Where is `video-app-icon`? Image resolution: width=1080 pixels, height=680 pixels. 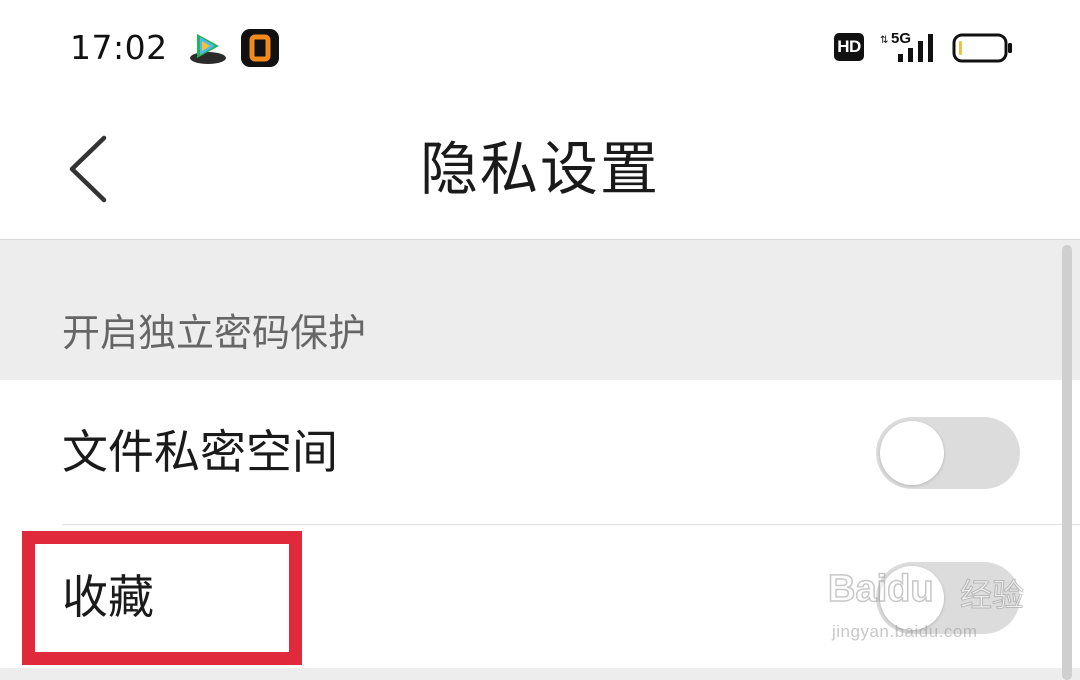 video-app-icon is located at coordinates (208, 49).